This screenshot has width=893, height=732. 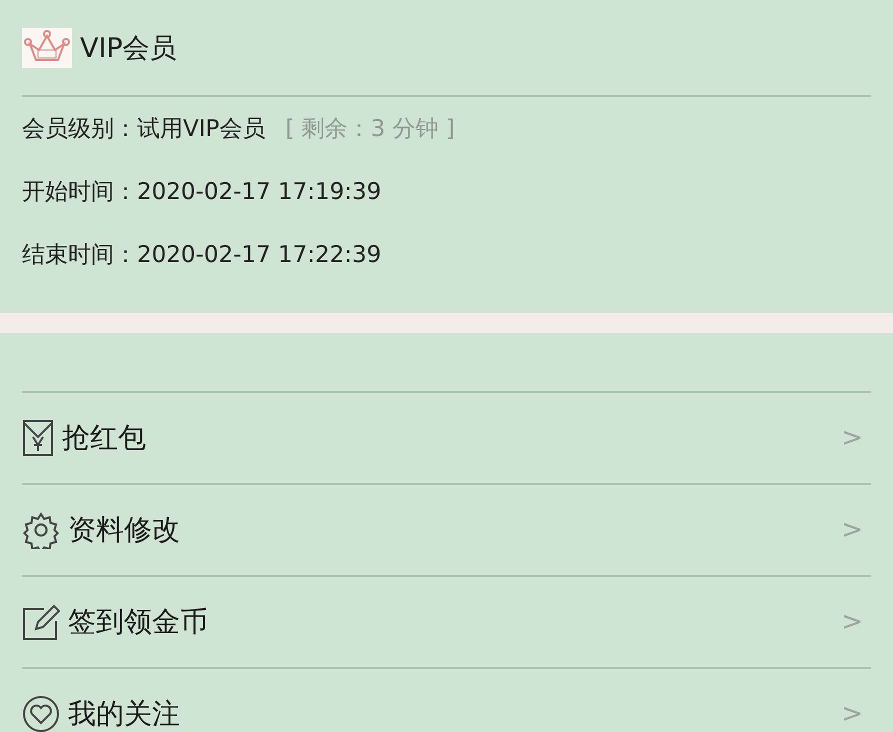 What do you see at coordinates (259, 255) in the screenshot?
I see `info-value: 2020-02-17 17:22:39` at bounding box center [259, 255].